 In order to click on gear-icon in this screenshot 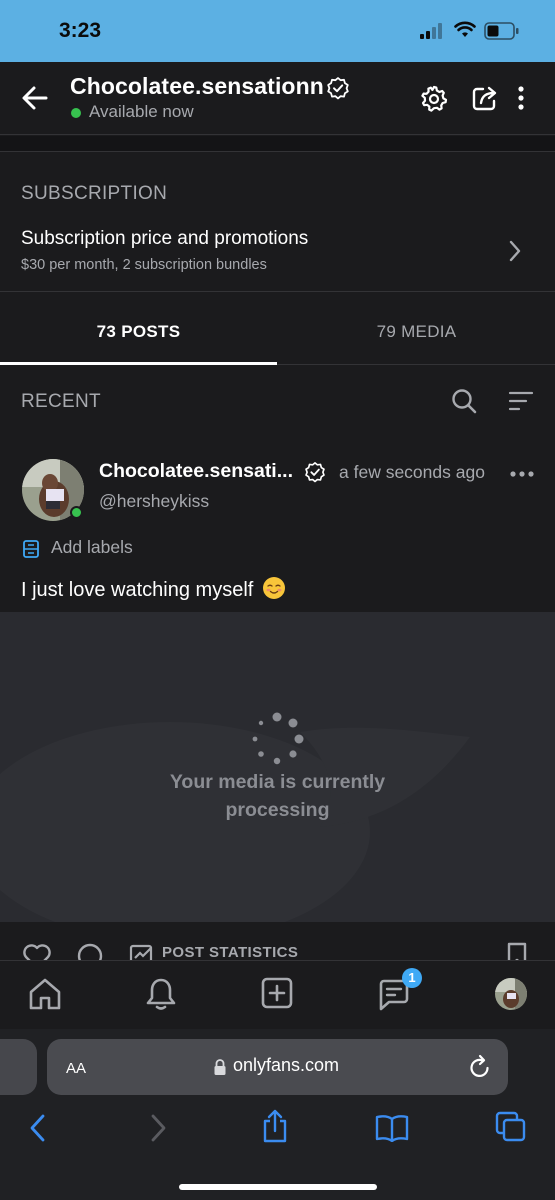, I will do `click(434, 99)`.